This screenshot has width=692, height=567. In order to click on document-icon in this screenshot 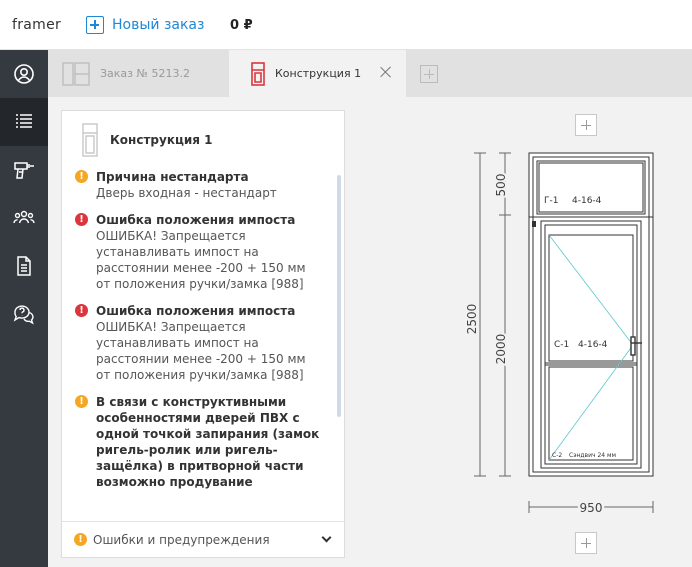, I will do `click(24, 266)`.